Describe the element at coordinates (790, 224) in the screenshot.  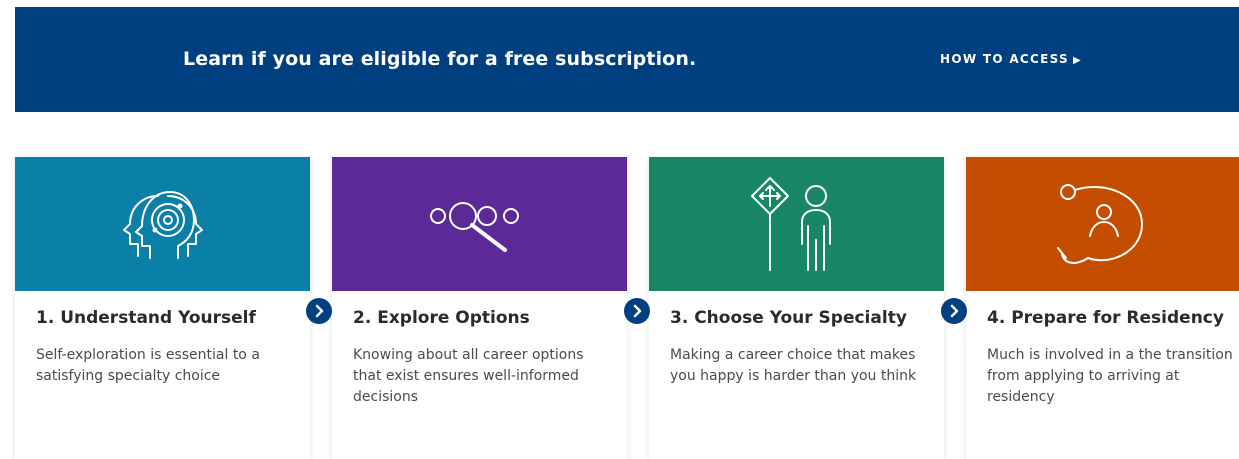
I see `person-signpost-icon` at that location.